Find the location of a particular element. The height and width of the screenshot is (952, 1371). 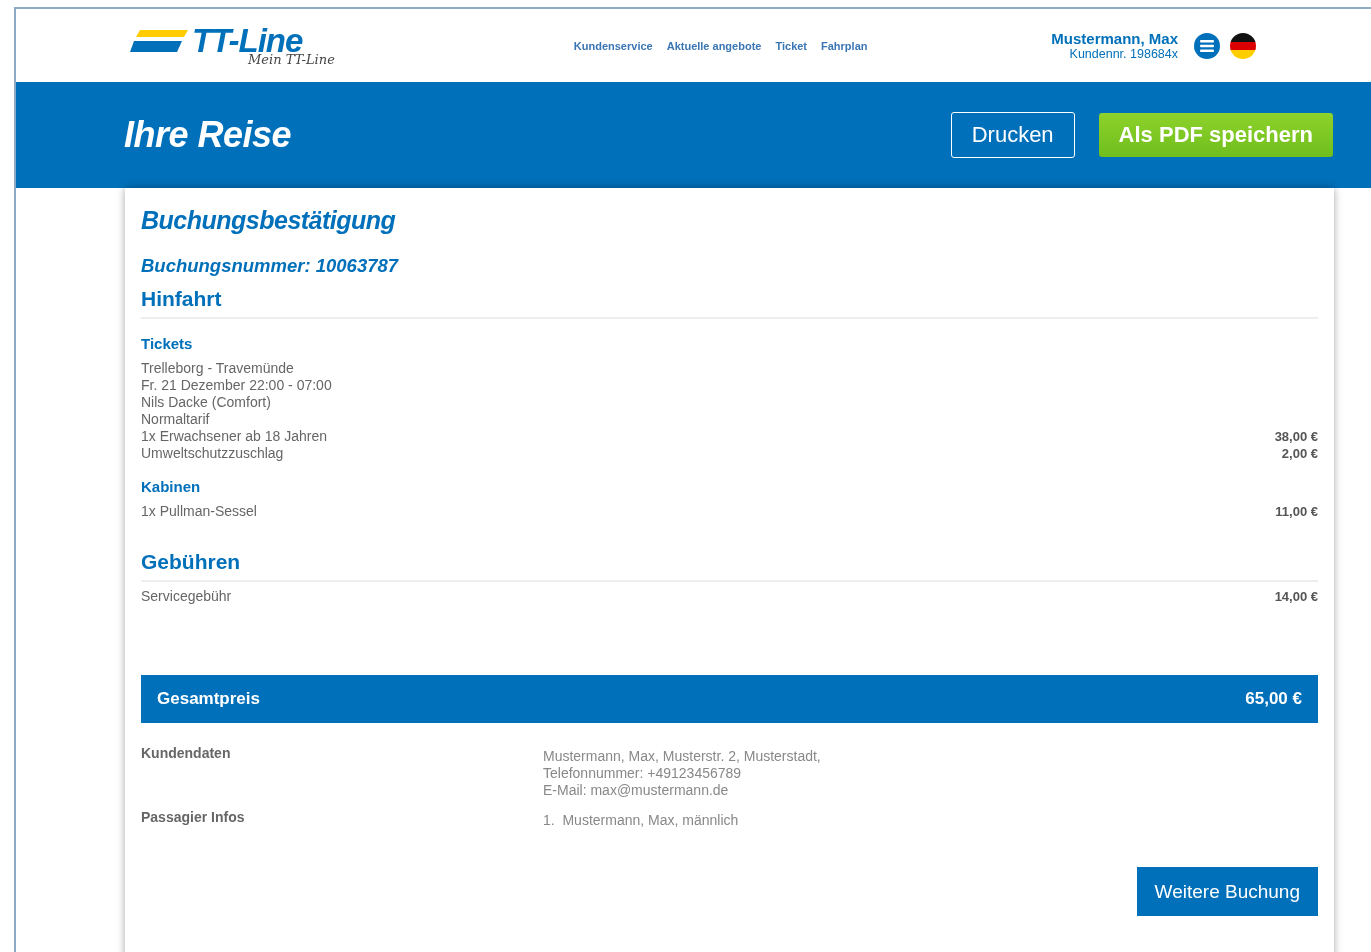

line-item: 1x Pullman-Sessel is located at coordinates (199, 511).